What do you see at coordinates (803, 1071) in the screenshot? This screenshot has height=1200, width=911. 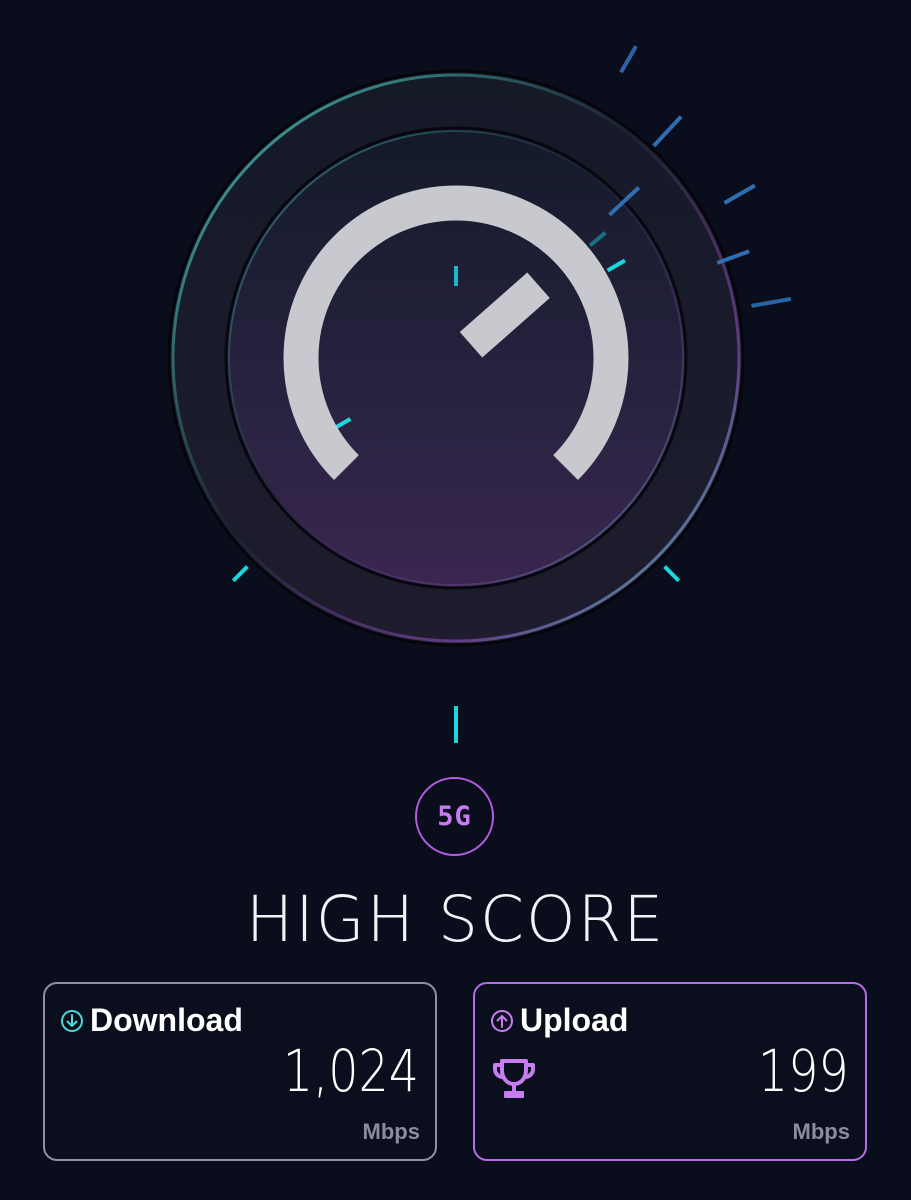 I see `upload-value: 199` at bounding box center [803, 1071].